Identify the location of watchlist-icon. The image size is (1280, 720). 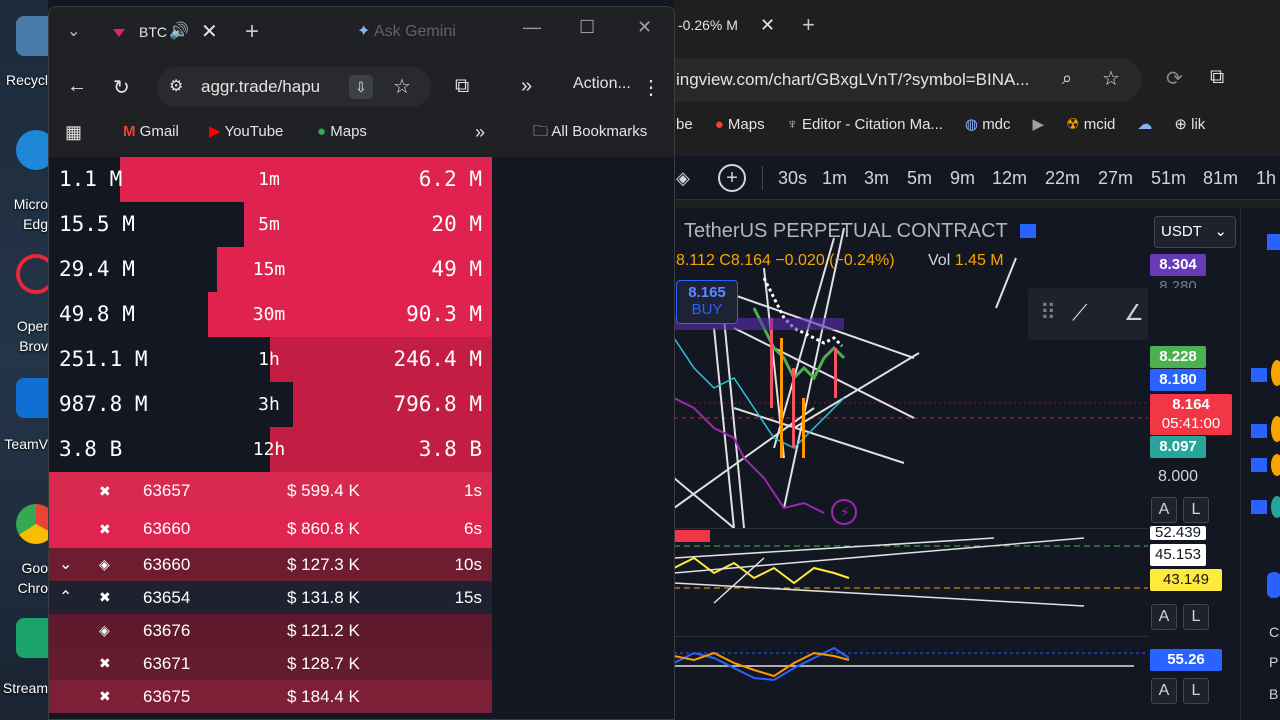
(1273, 242).